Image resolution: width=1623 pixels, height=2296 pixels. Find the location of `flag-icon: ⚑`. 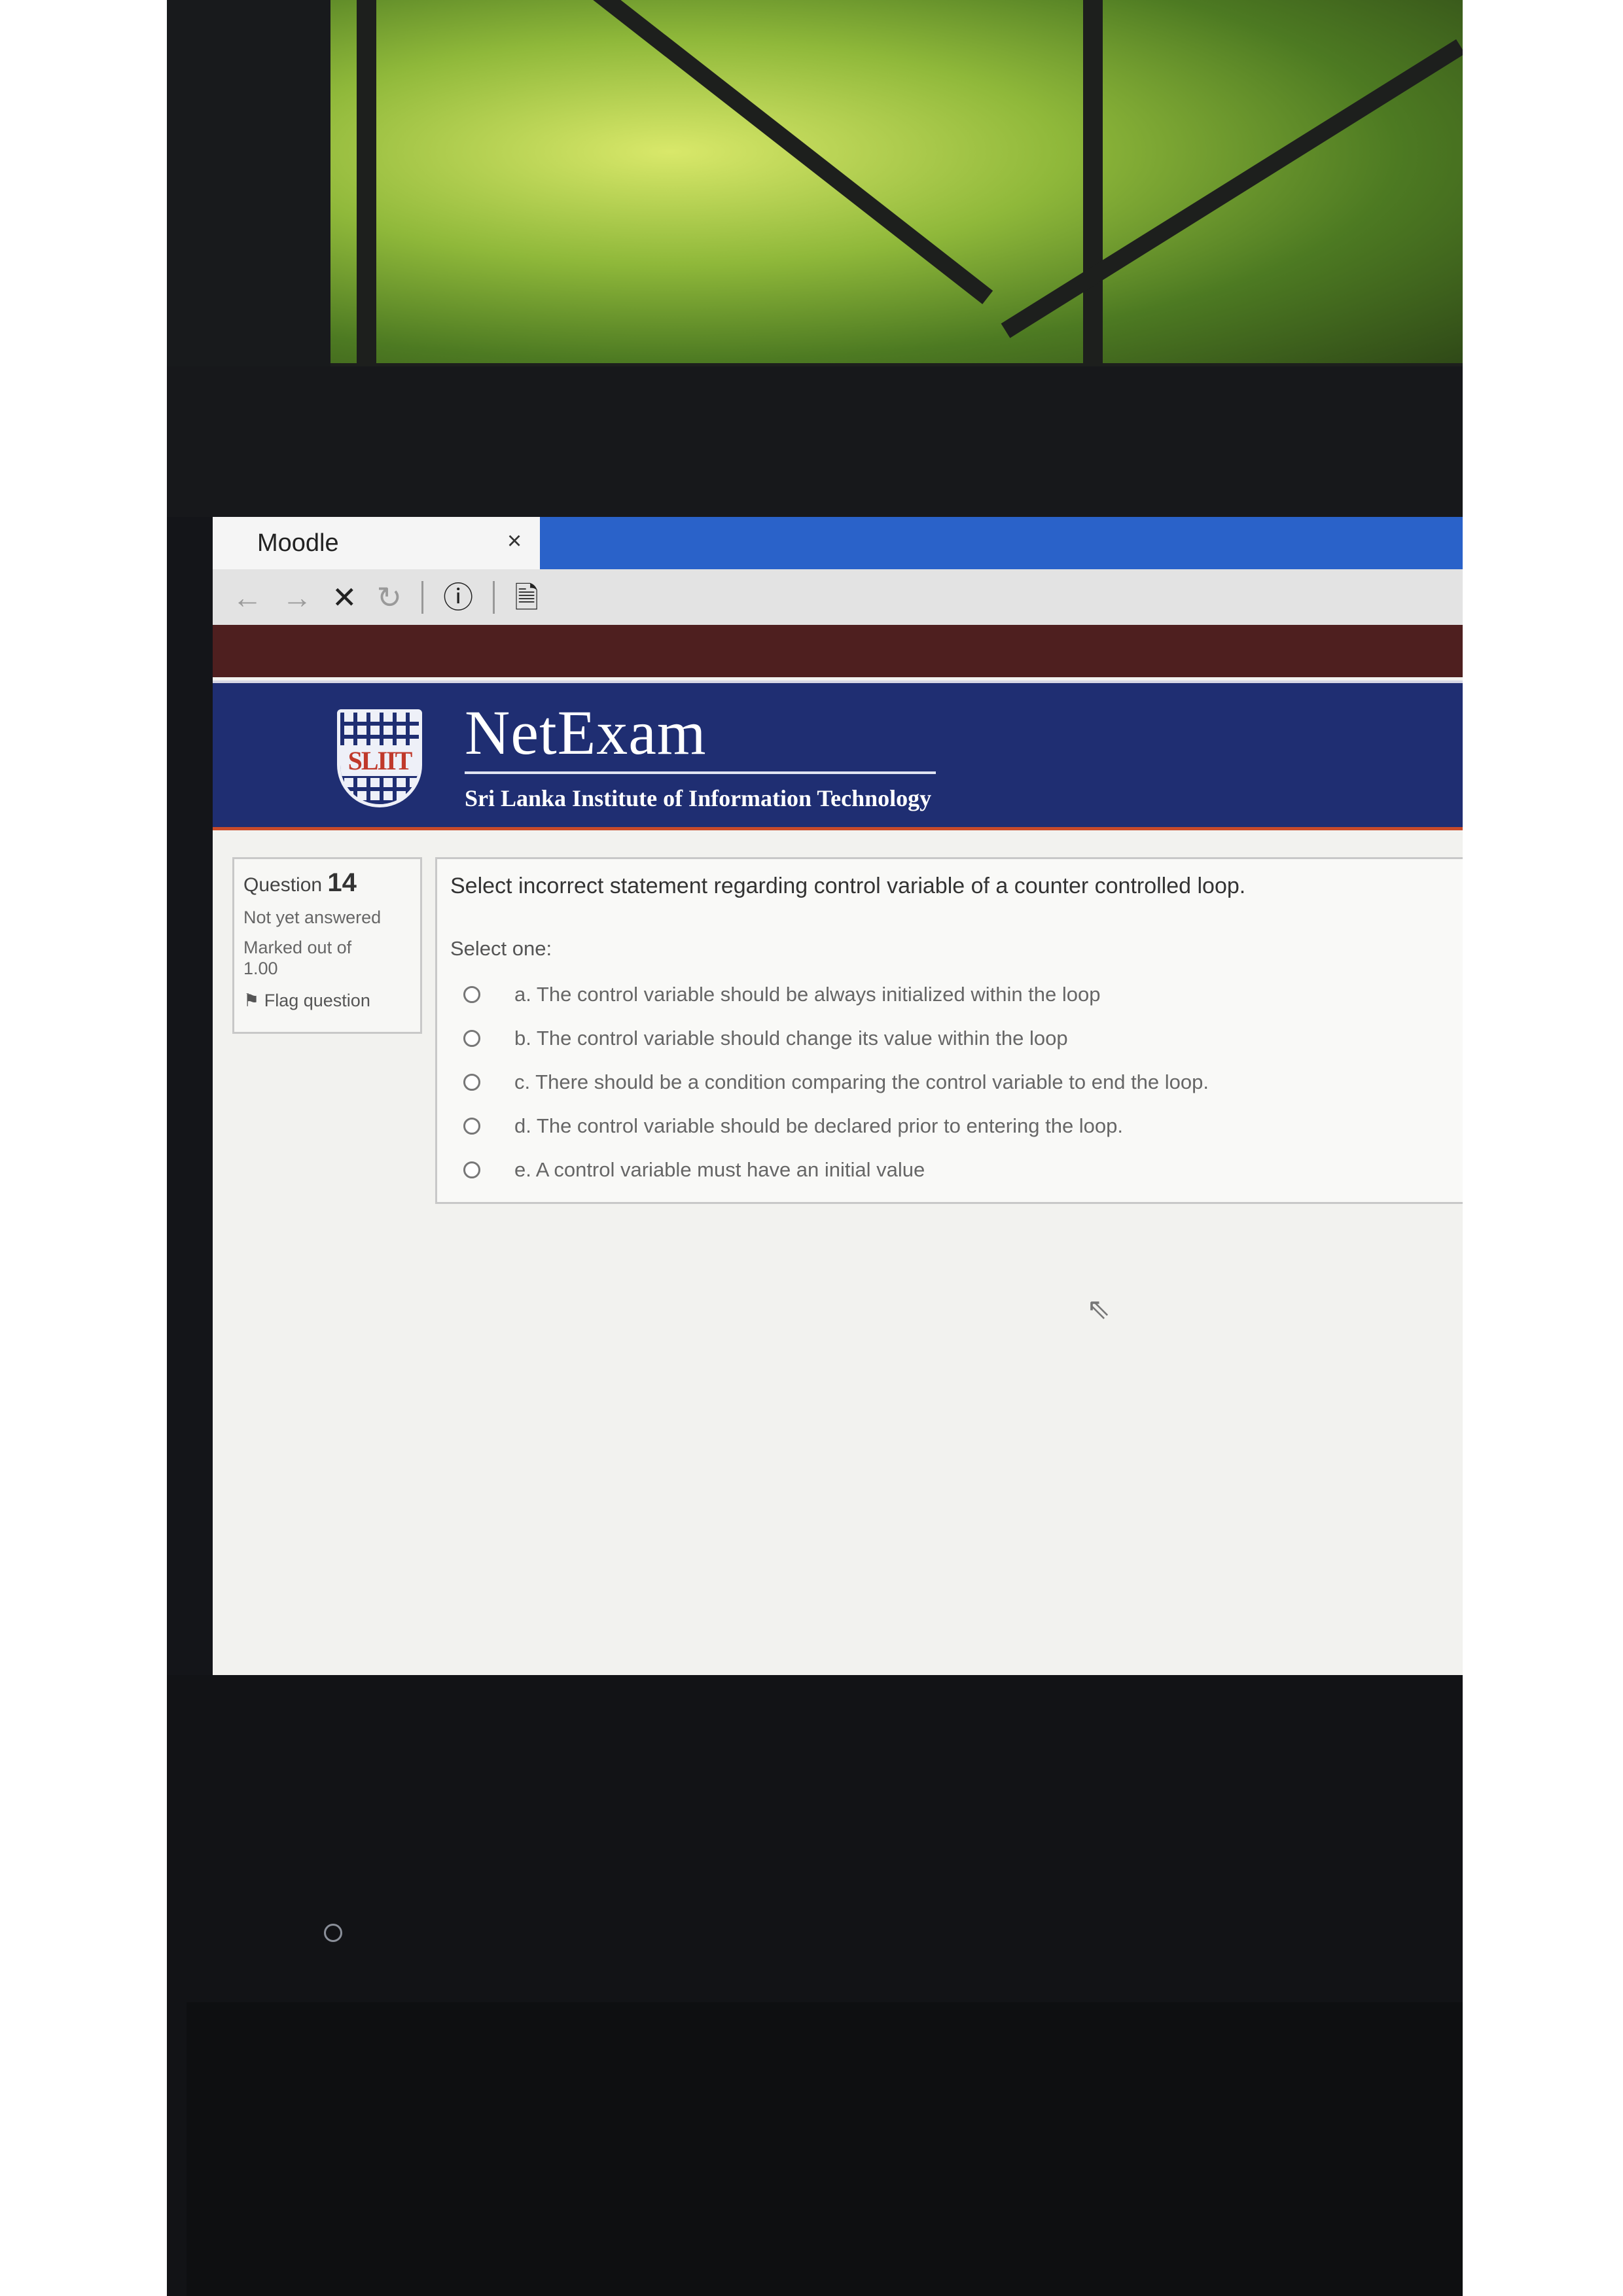

flag-icon: ⚑ is located at coordinates (252, 1000).